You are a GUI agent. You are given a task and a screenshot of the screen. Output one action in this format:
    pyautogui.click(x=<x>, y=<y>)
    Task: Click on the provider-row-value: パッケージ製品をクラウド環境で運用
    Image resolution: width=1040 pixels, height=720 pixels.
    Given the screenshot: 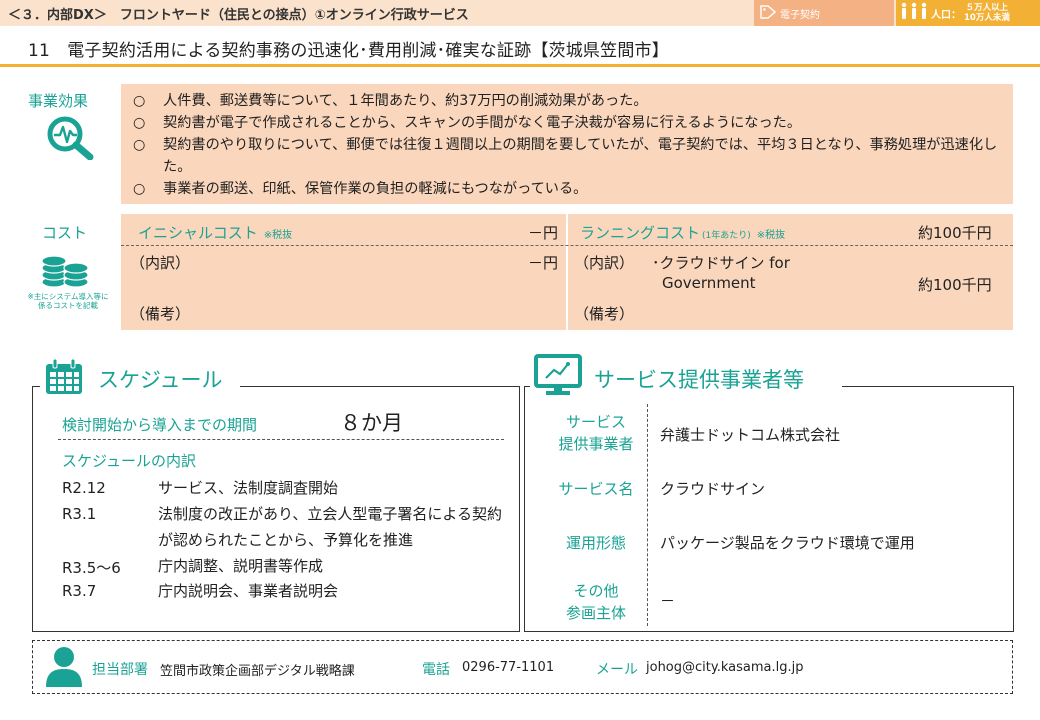 What is the action you would take?
    pyautogui.click(x=787, y=543)
    